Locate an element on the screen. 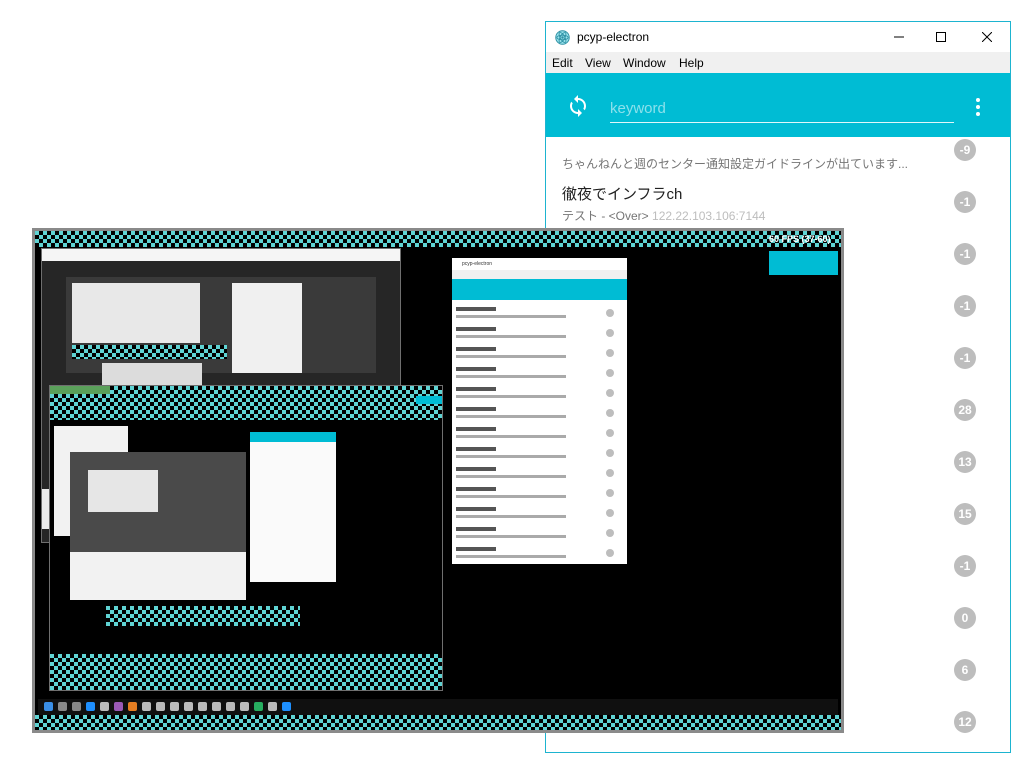 Image resolution: width=1024 pixels, height=768 pixels. search-input is located at coordinates (782, 109).